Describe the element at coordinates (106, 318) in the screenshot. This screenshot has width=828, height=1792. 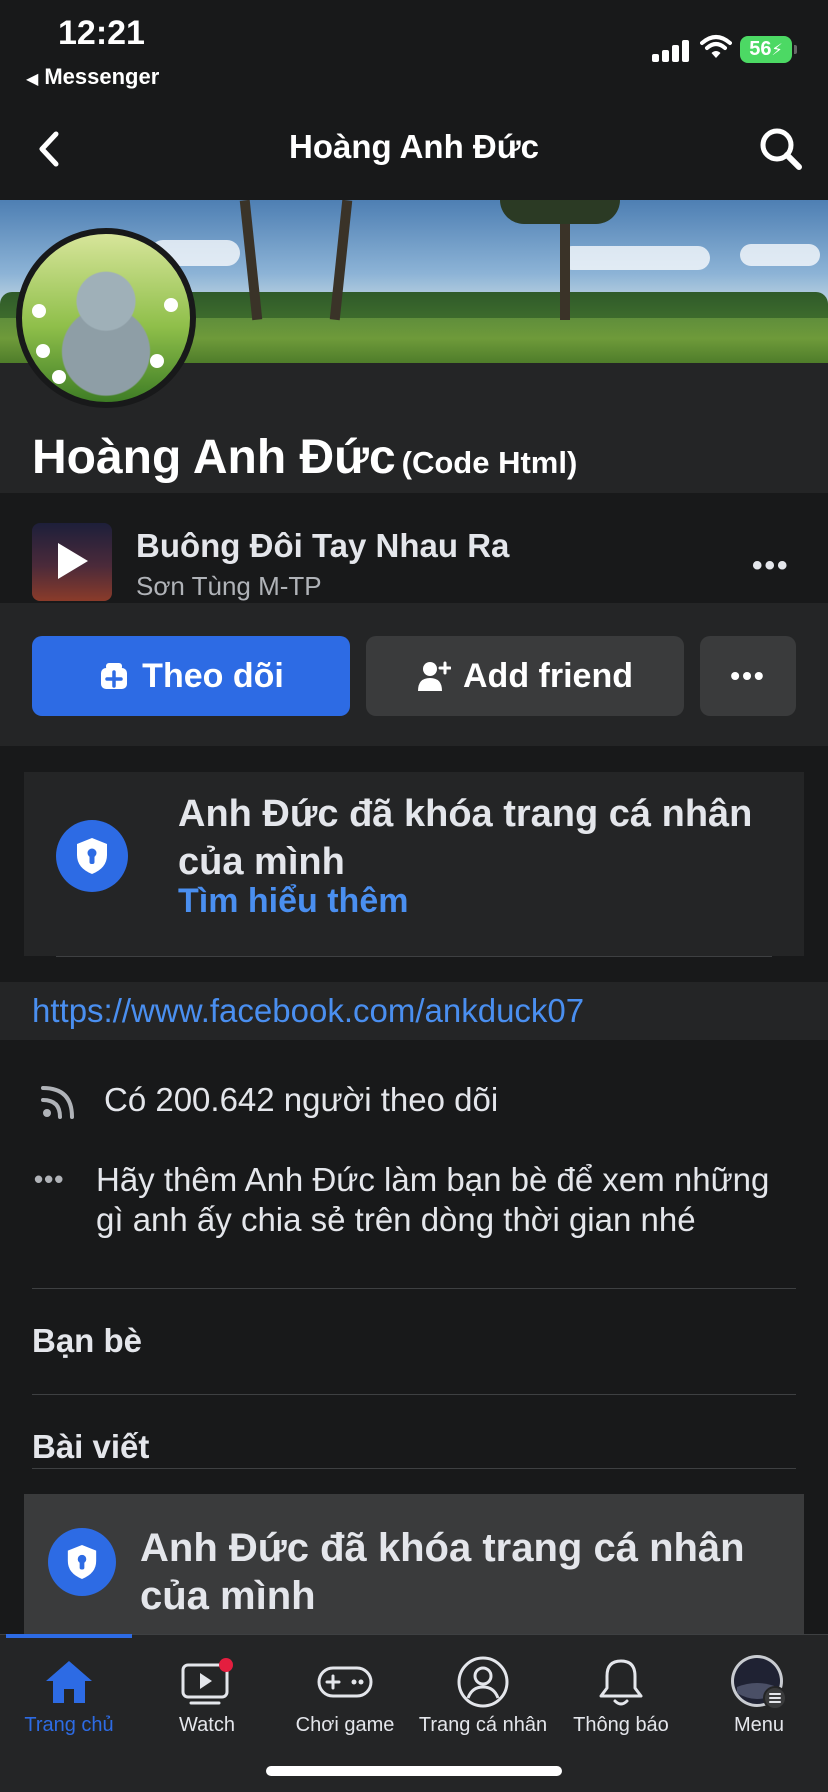
I see `profile-avatar` at that location.